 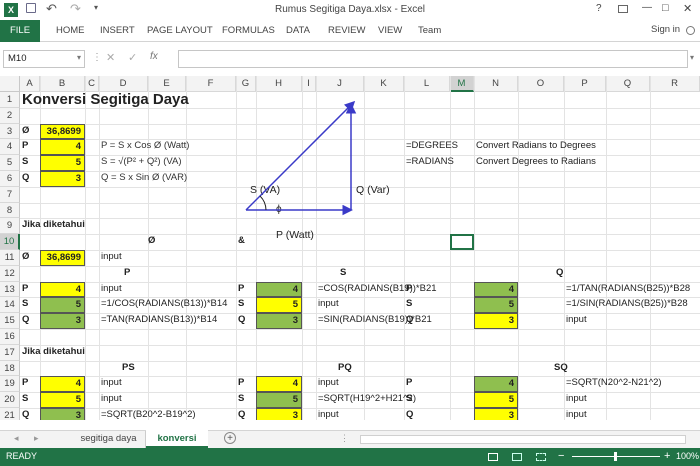 I want to click on column-header: K, so click(x=384, y=84).